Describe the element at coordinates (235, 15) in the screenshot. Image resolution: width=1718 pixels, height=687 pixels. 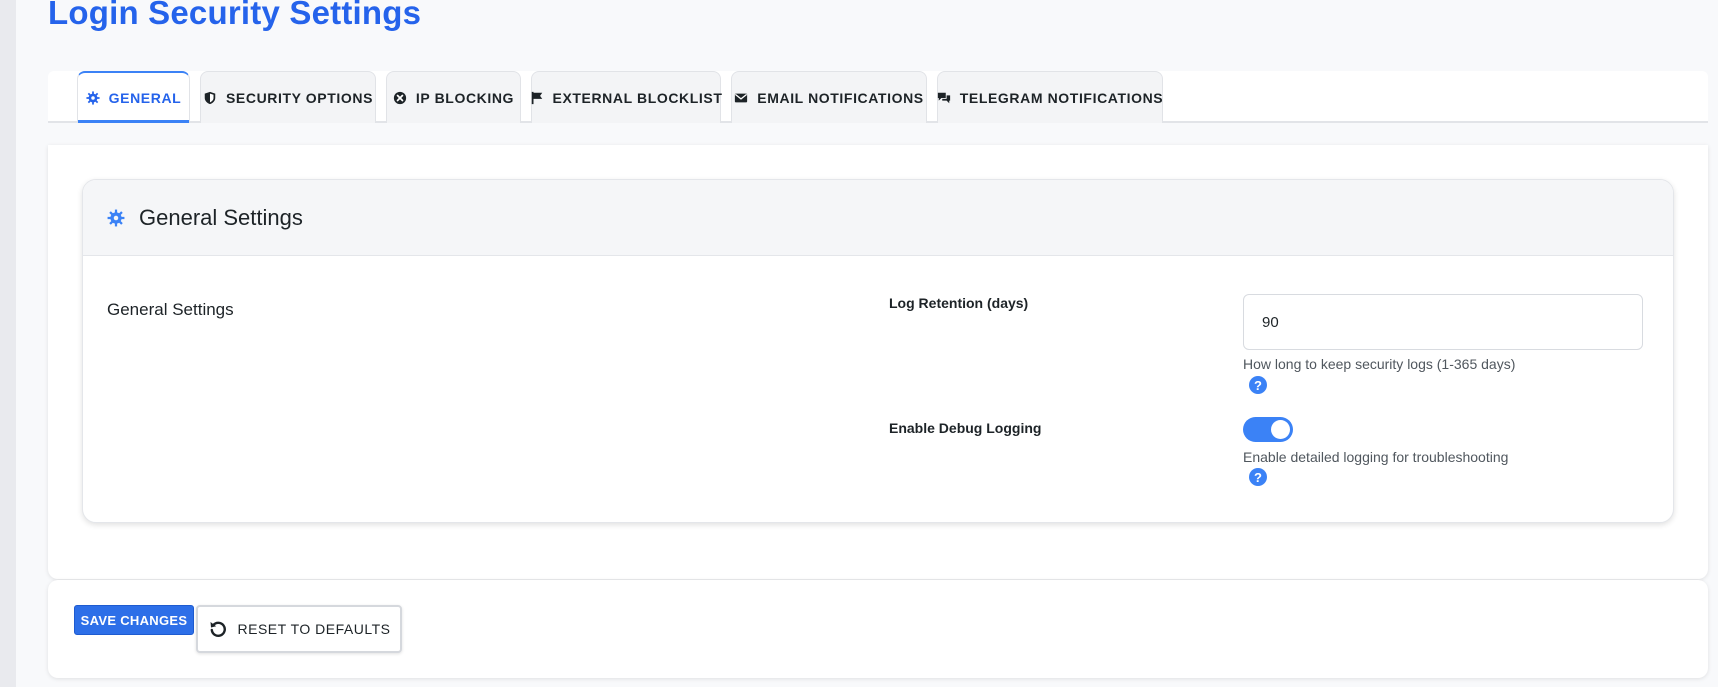
I see `page-title: Login Security Settings` at that location.